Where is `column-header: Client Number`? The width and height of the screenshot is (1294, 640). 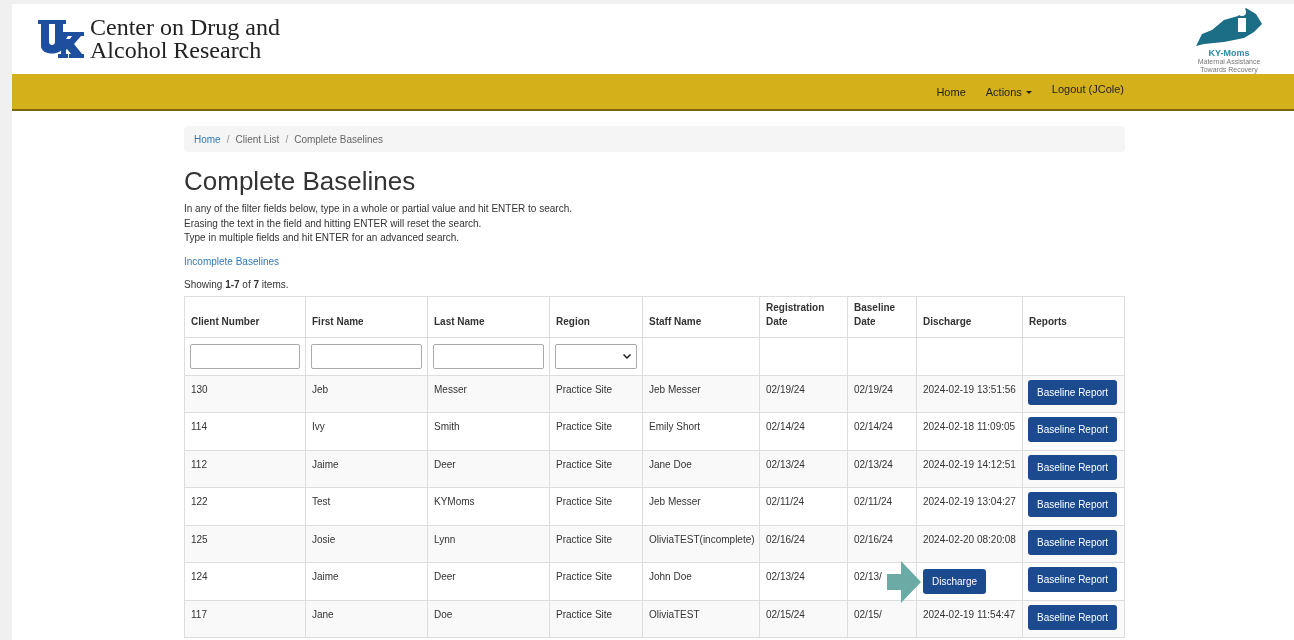
column-header: Client Number is located at coordinates (245, 316).